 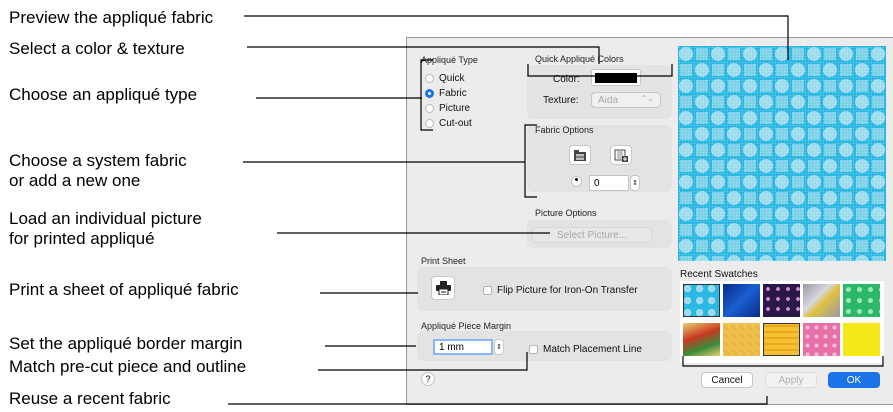 I want to click on leader-preview, so click(x=516, y=37).